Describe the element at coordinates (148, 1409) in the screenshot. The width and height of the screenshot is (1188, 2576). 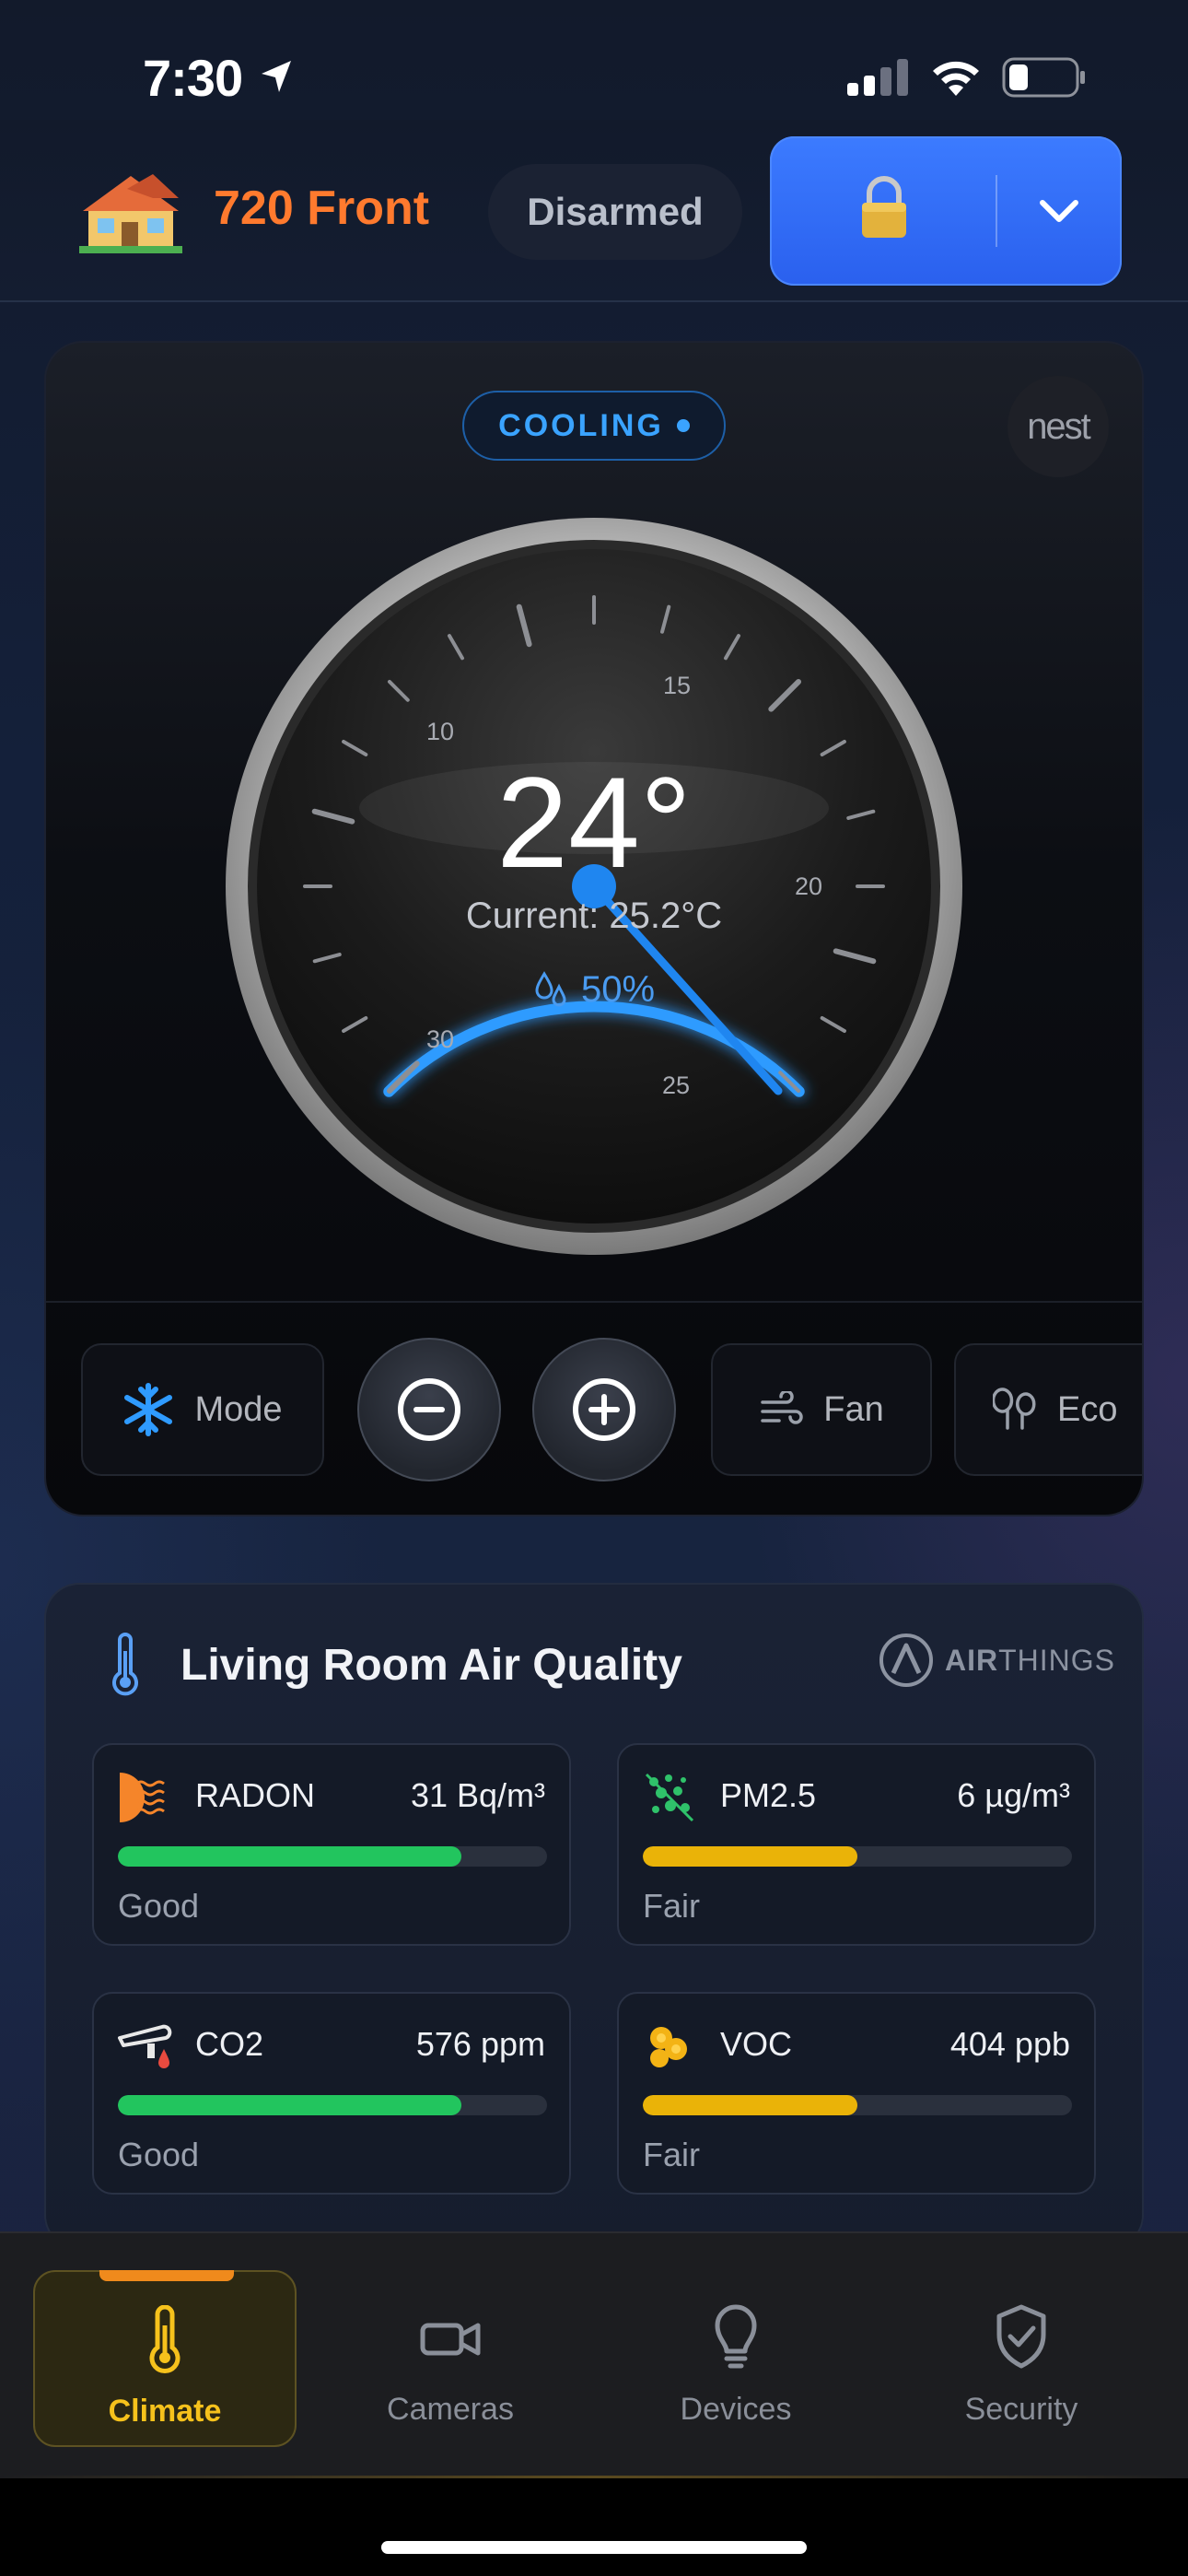
I see `snowflake-icon` at that location.